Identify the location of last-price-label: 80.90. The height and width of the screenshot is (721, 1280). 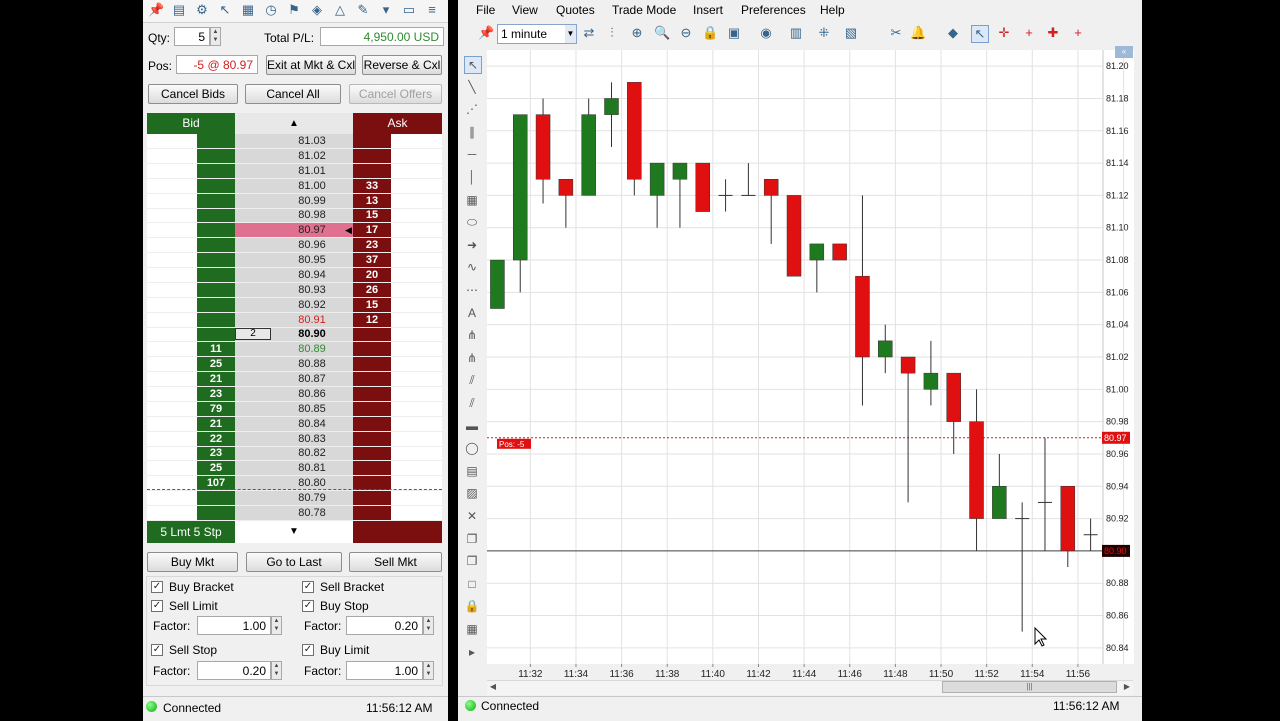
(1115, 551).